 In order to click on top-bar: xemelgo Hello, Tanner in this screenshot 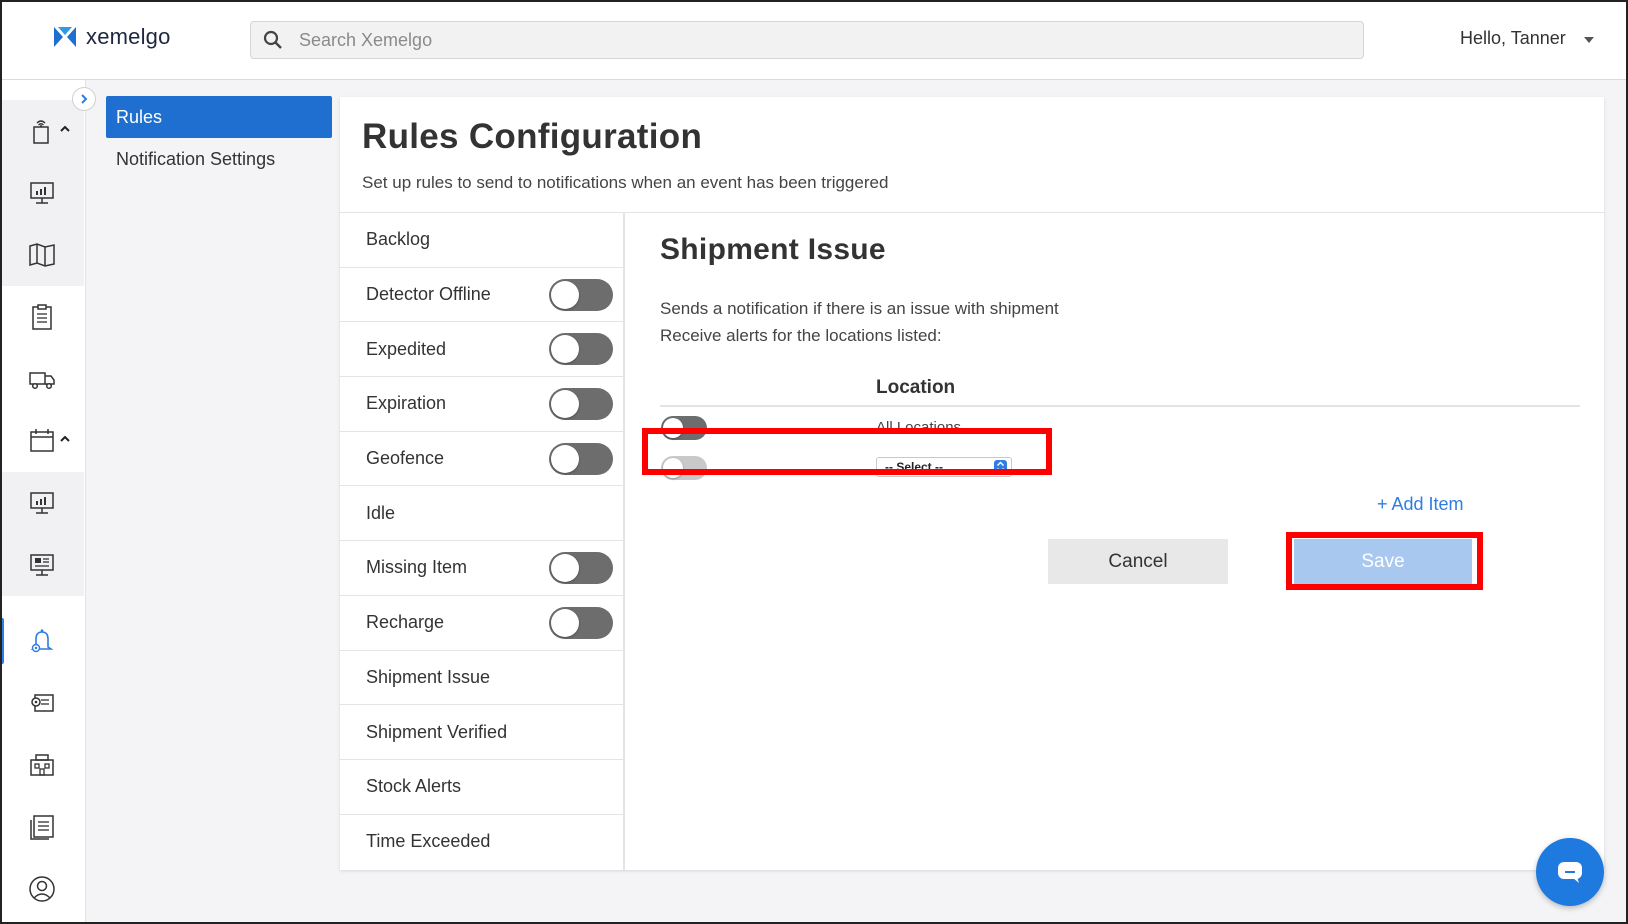, I will do `click(814, 40)`.